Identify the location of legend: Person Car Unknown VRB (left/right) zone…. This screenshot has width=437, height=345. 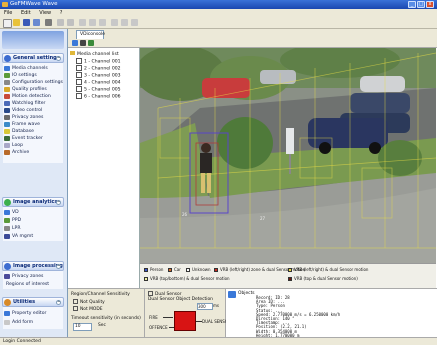
(288, 275).